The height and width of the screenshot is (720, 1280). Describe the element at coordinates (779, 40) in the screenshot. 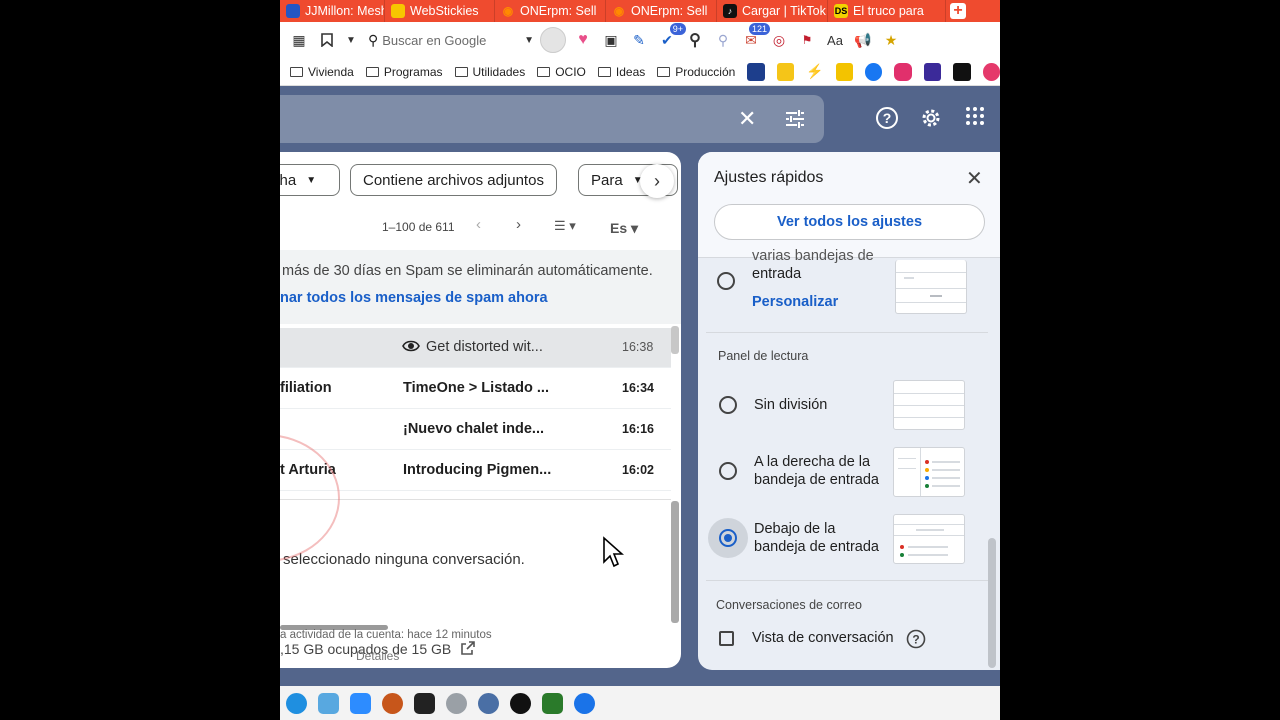

I see `lastpass-icon: ◎` at that location.